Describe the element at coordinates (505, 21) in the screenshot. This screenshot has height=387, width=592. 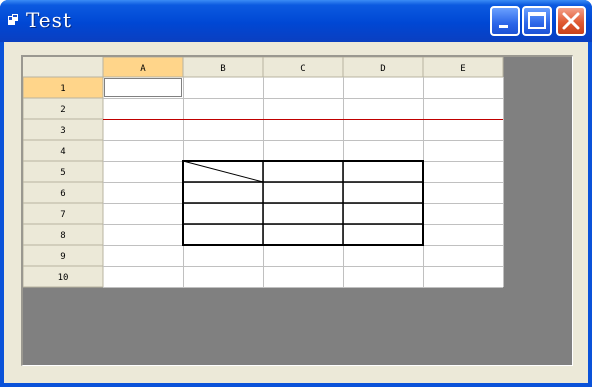
I see `minimize-button` at that location.